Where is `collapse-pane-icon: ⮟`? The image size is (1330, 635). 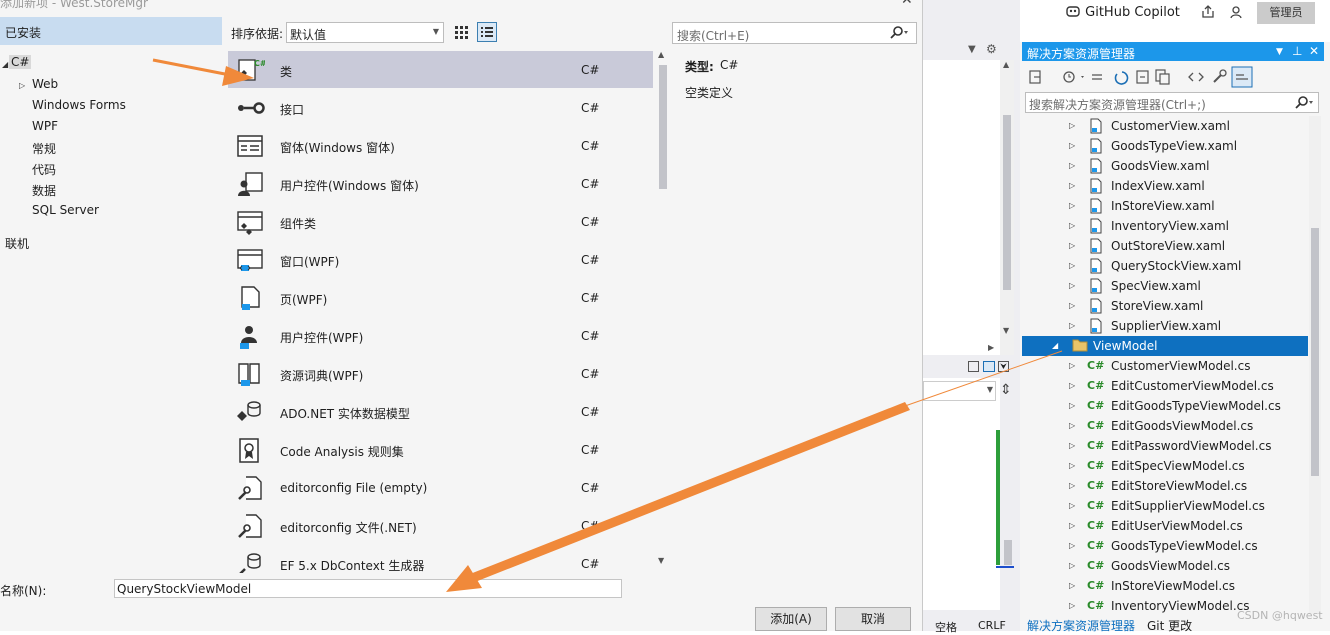 collapse-pane-icon: ⮟ is located at coordinates (1003, 366).